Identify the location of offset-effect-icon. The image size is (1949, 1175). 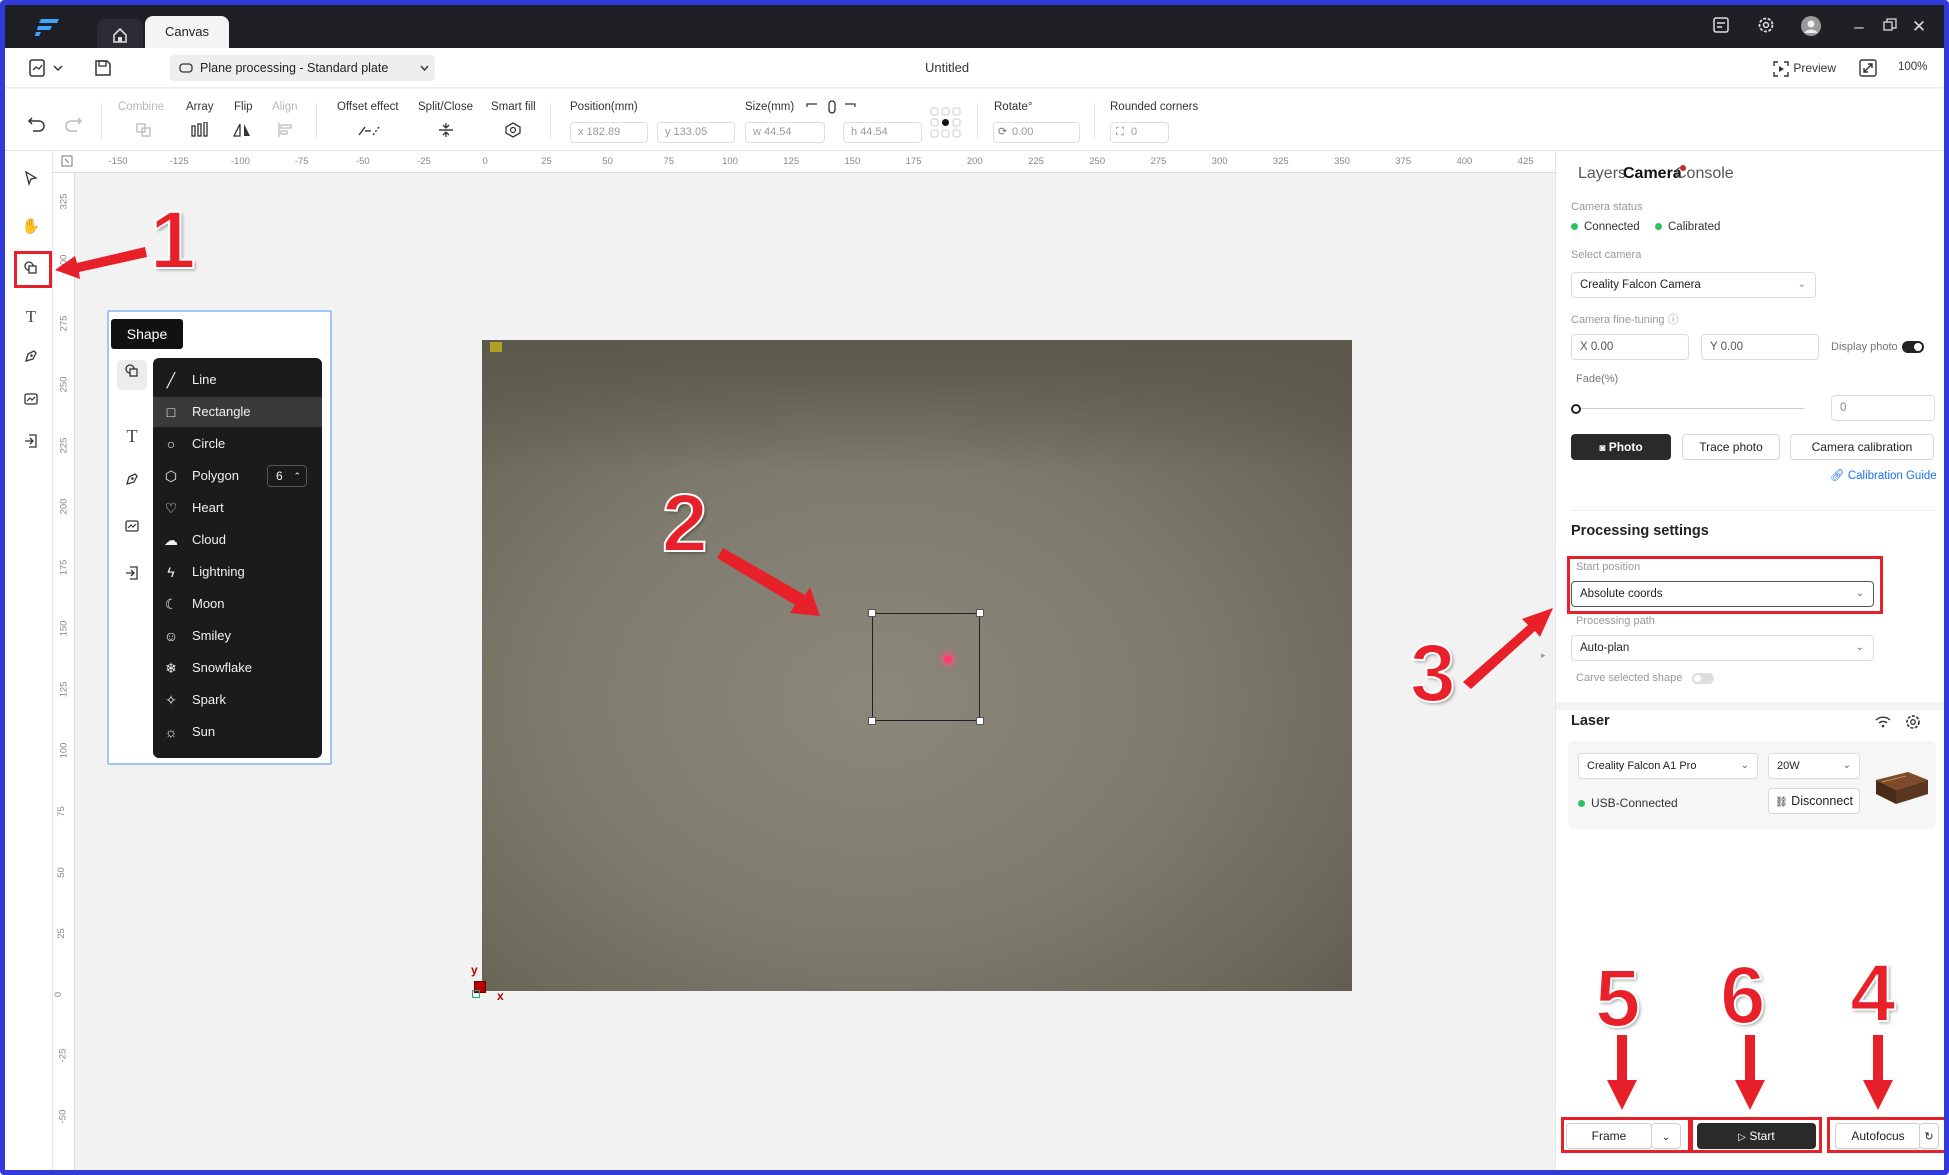
(369, 130).